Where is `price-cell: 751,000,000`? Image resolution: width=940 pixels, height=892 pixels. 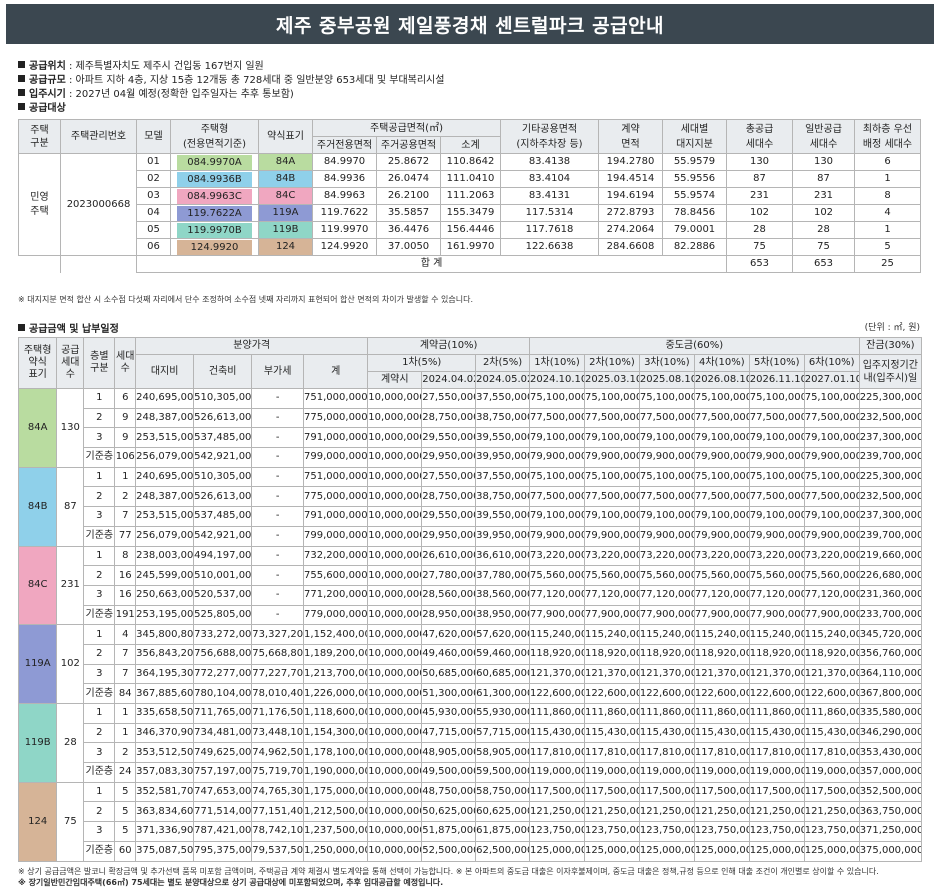 price-cell: 751,000,000 is located at coordinates (336, 477).